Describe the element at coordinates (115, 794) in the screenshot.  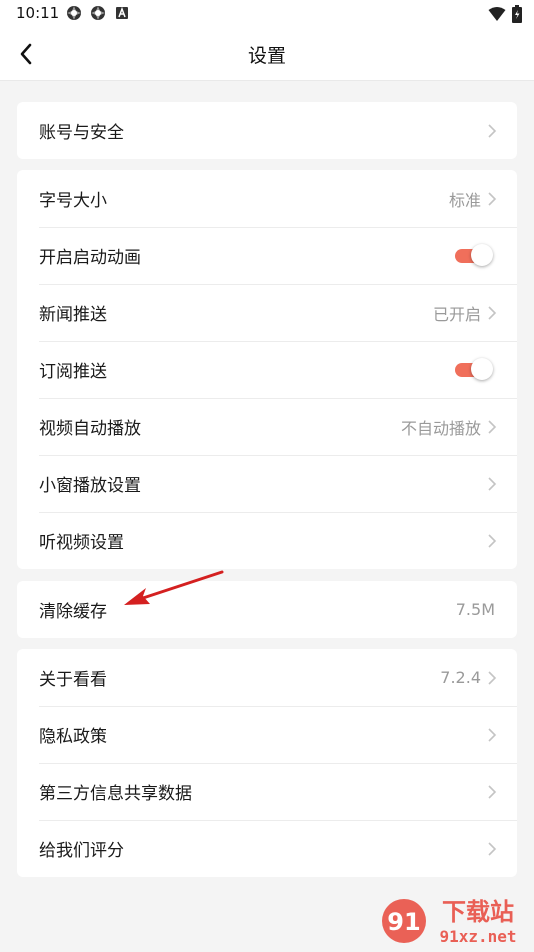
I see `row-label: 第三方信息共享数据` at that location.